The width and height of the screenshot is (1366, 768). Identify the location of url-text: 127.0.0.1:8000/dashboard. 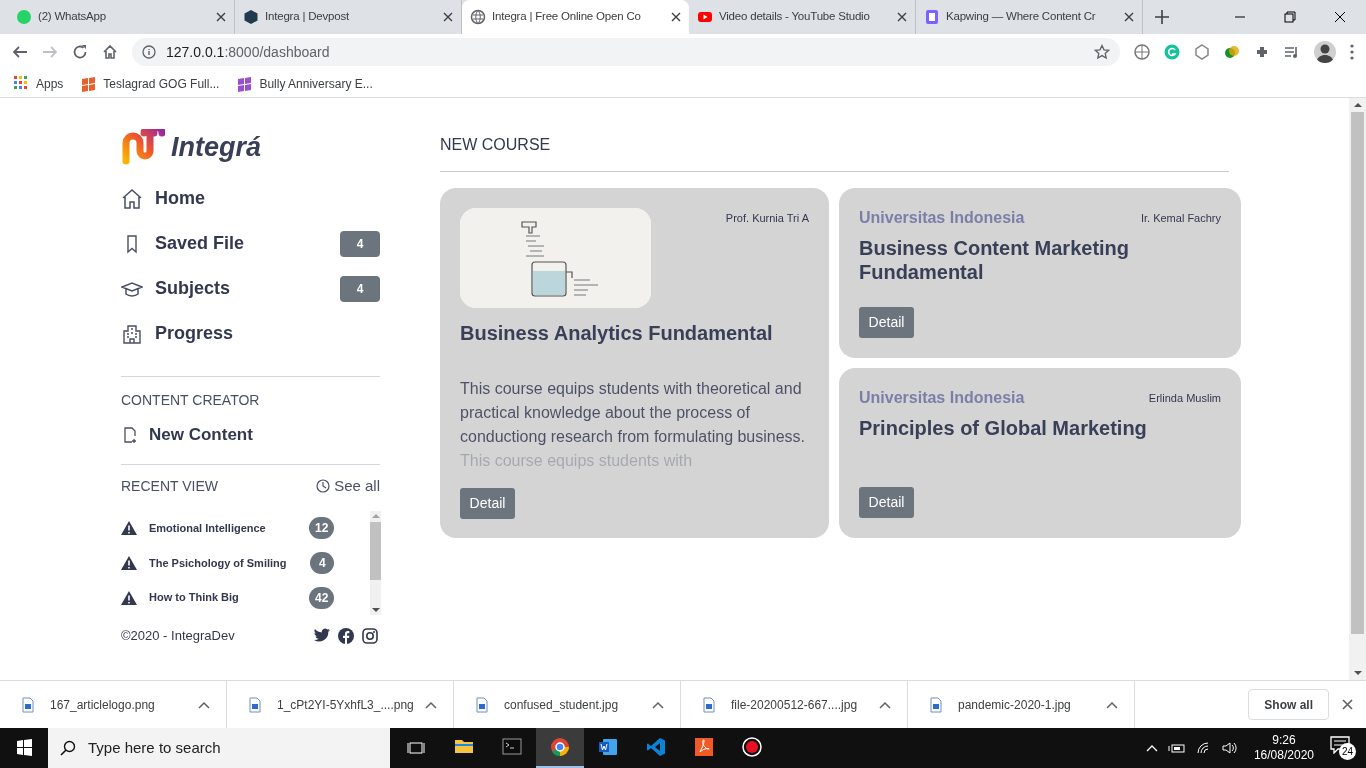
(248, 52).